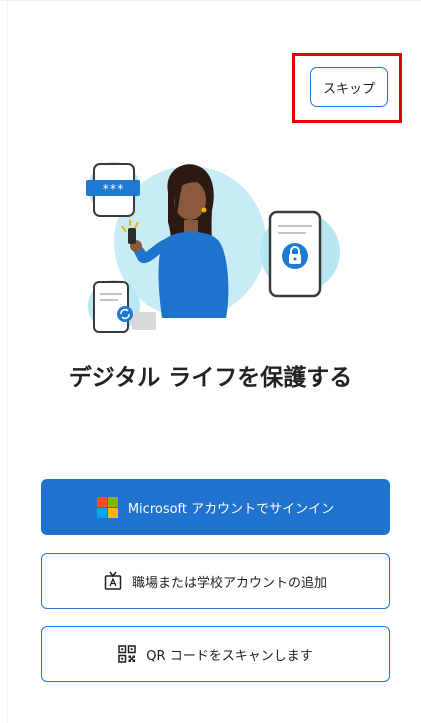  I want to click on microsoft-signin-button: Microsoft アカウントでサインイン, so click(215, 507).